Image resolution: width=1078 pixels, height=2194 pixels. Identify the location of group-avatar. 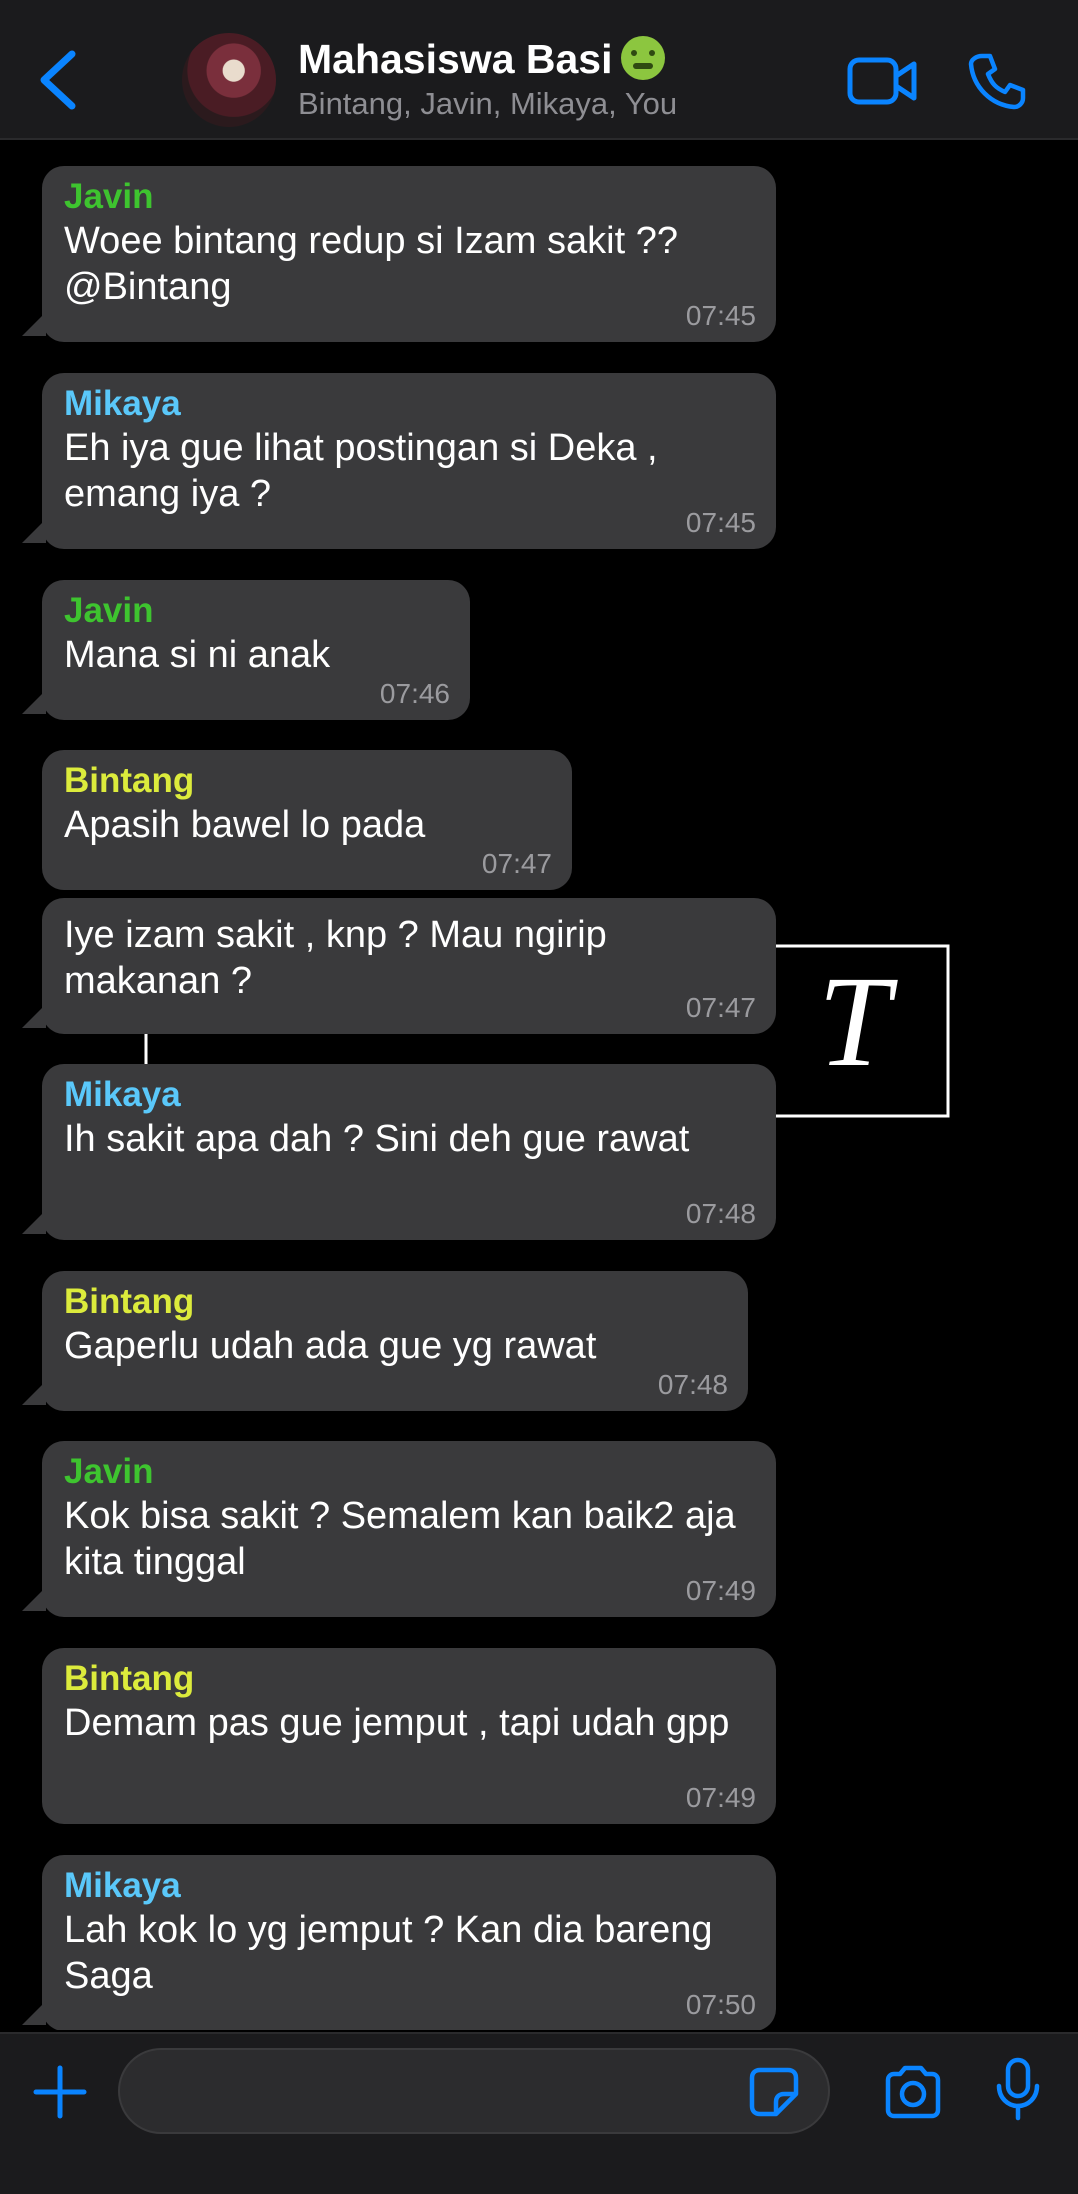
(229, 80).